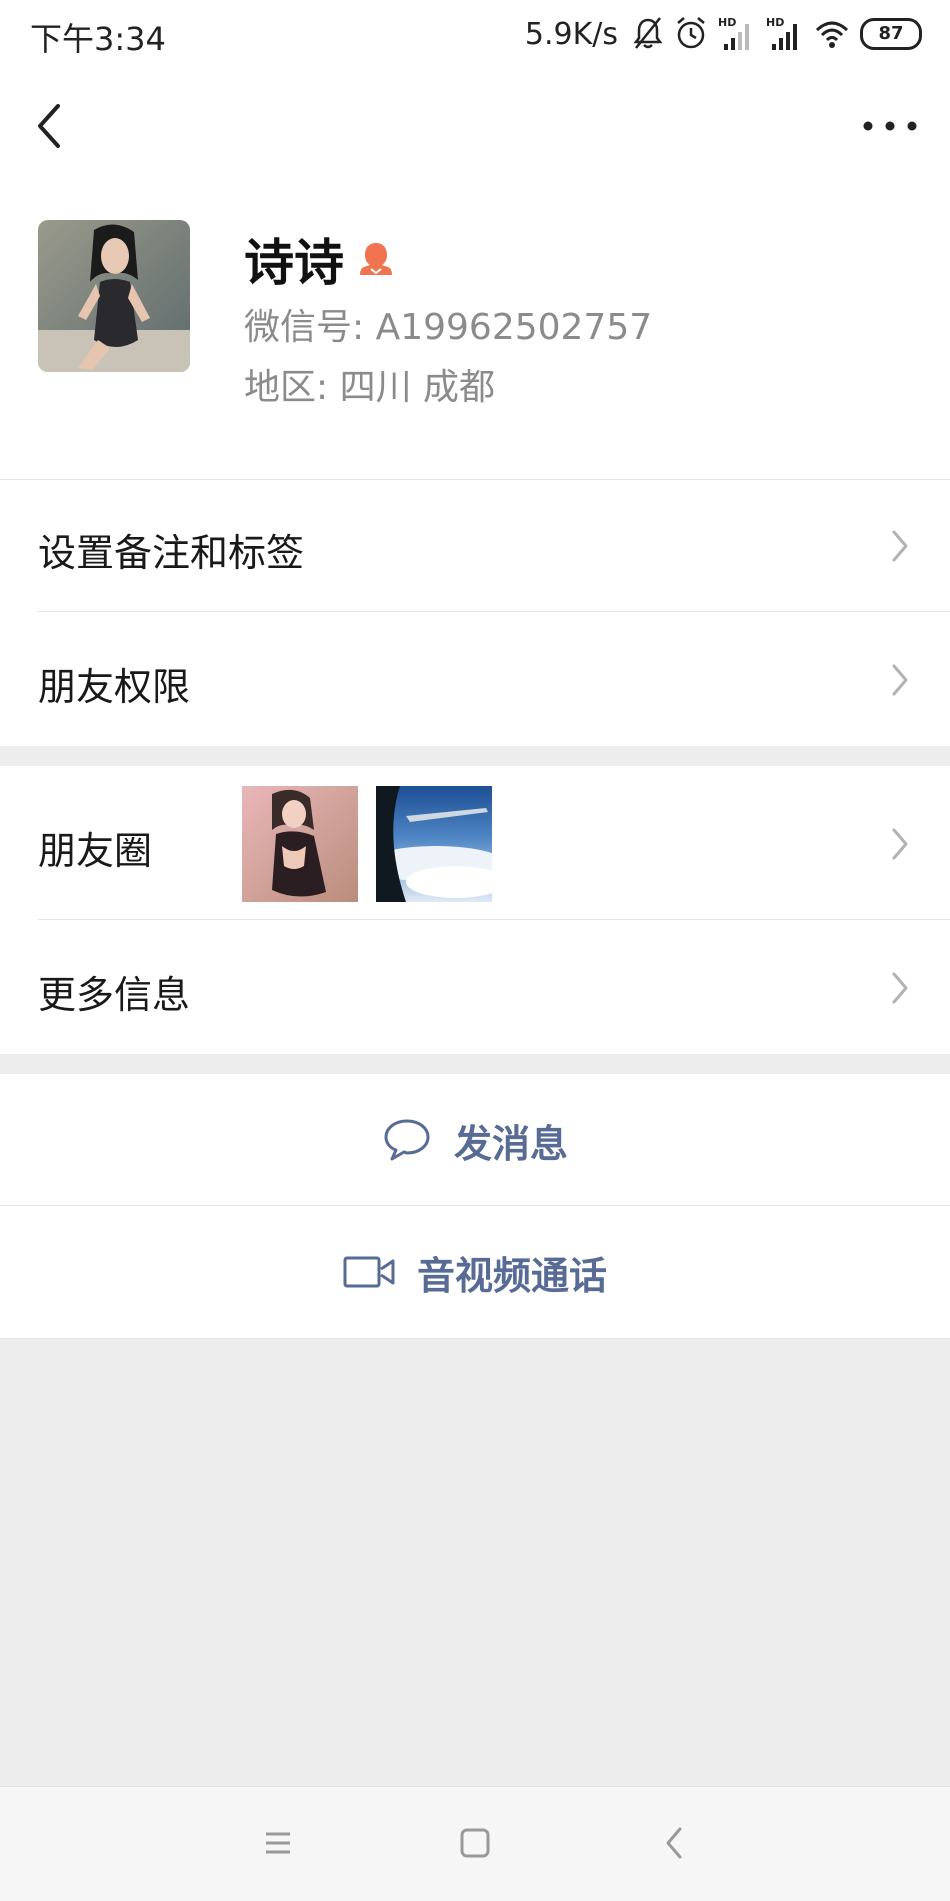 The height and width of the screenshot is (1901, 950). What do you see at coordinates (475, 679) in the screenshot?
I see `friend-permissions-cell: 朋友权限` at bounding box center [475, 679].